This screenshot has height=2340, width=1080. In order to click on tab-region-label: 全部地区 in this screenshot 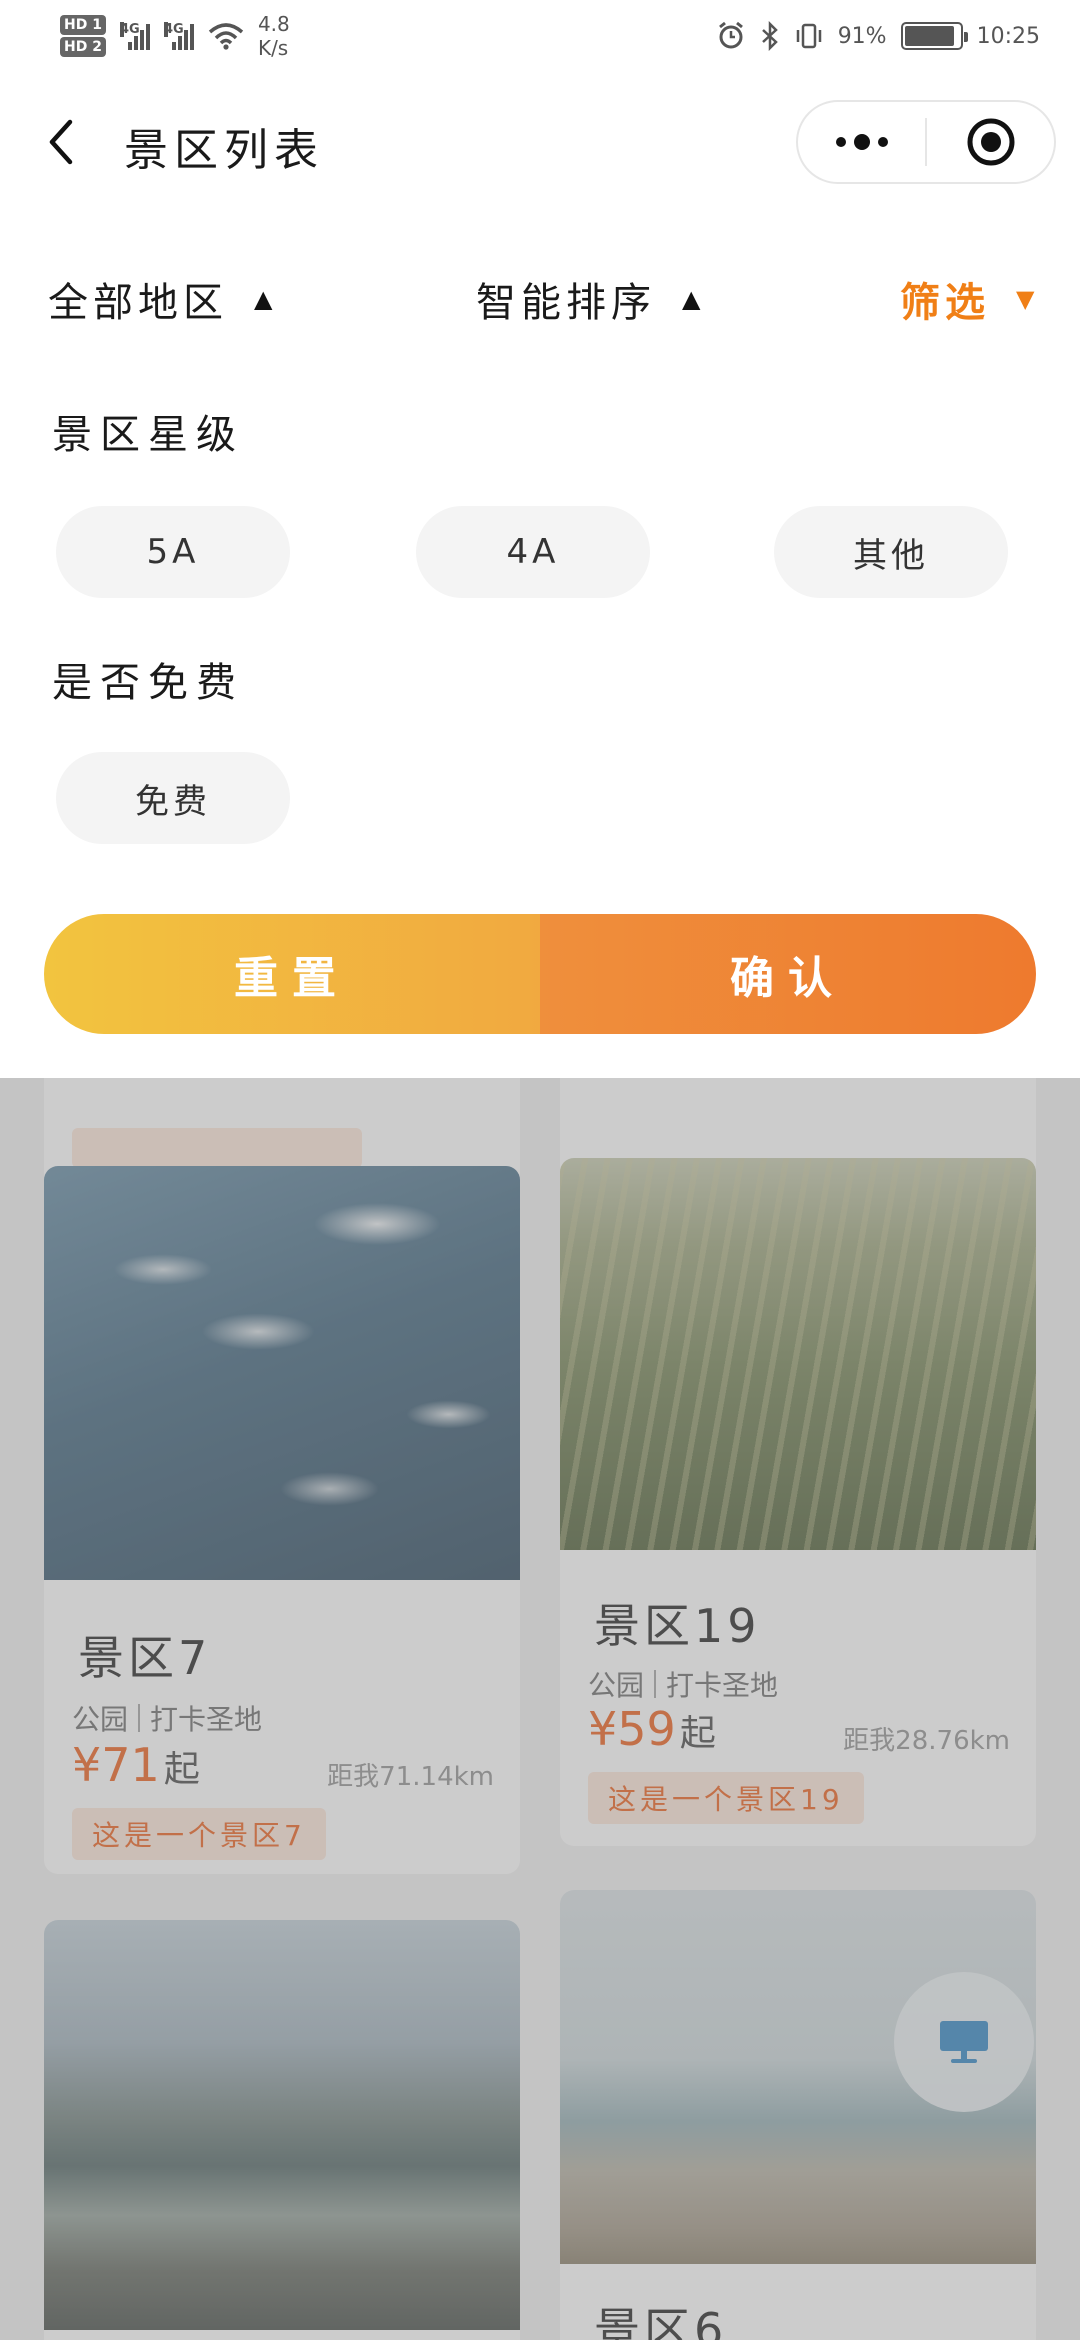, I will do `click(138, 303)`.